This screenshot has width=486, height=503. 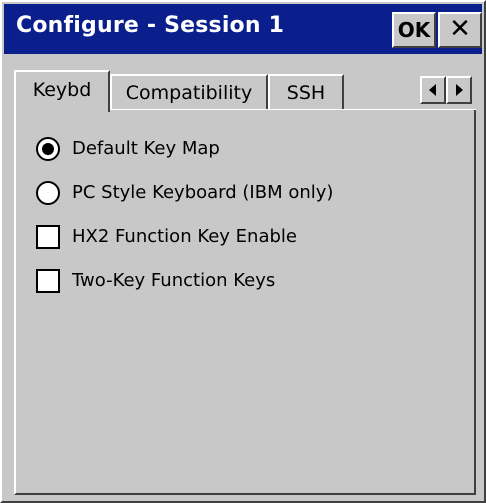 I want to click on arrow-left-icon, so click(x=432, y=90).